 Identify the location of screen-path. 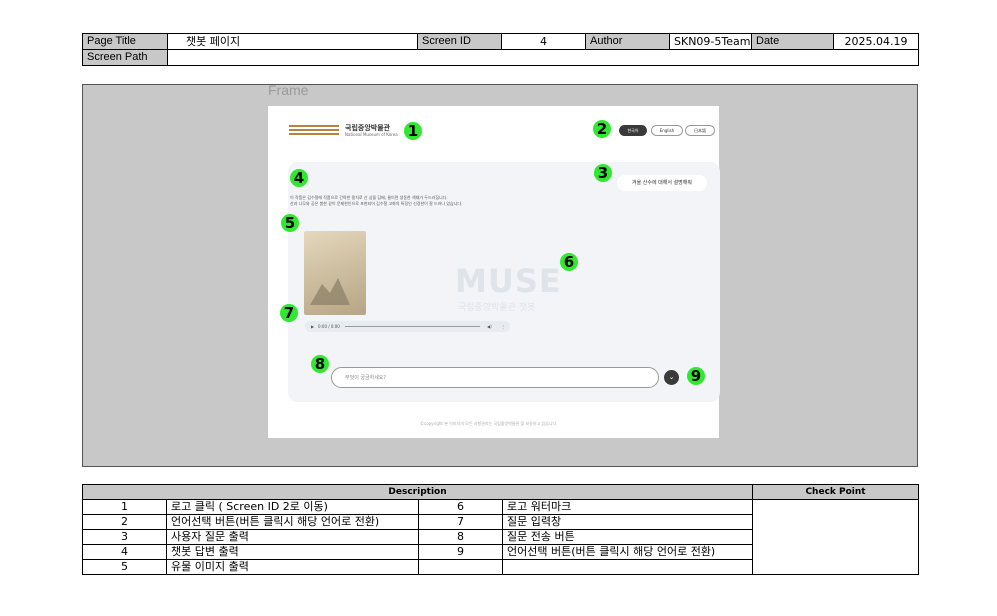
(543, 57).